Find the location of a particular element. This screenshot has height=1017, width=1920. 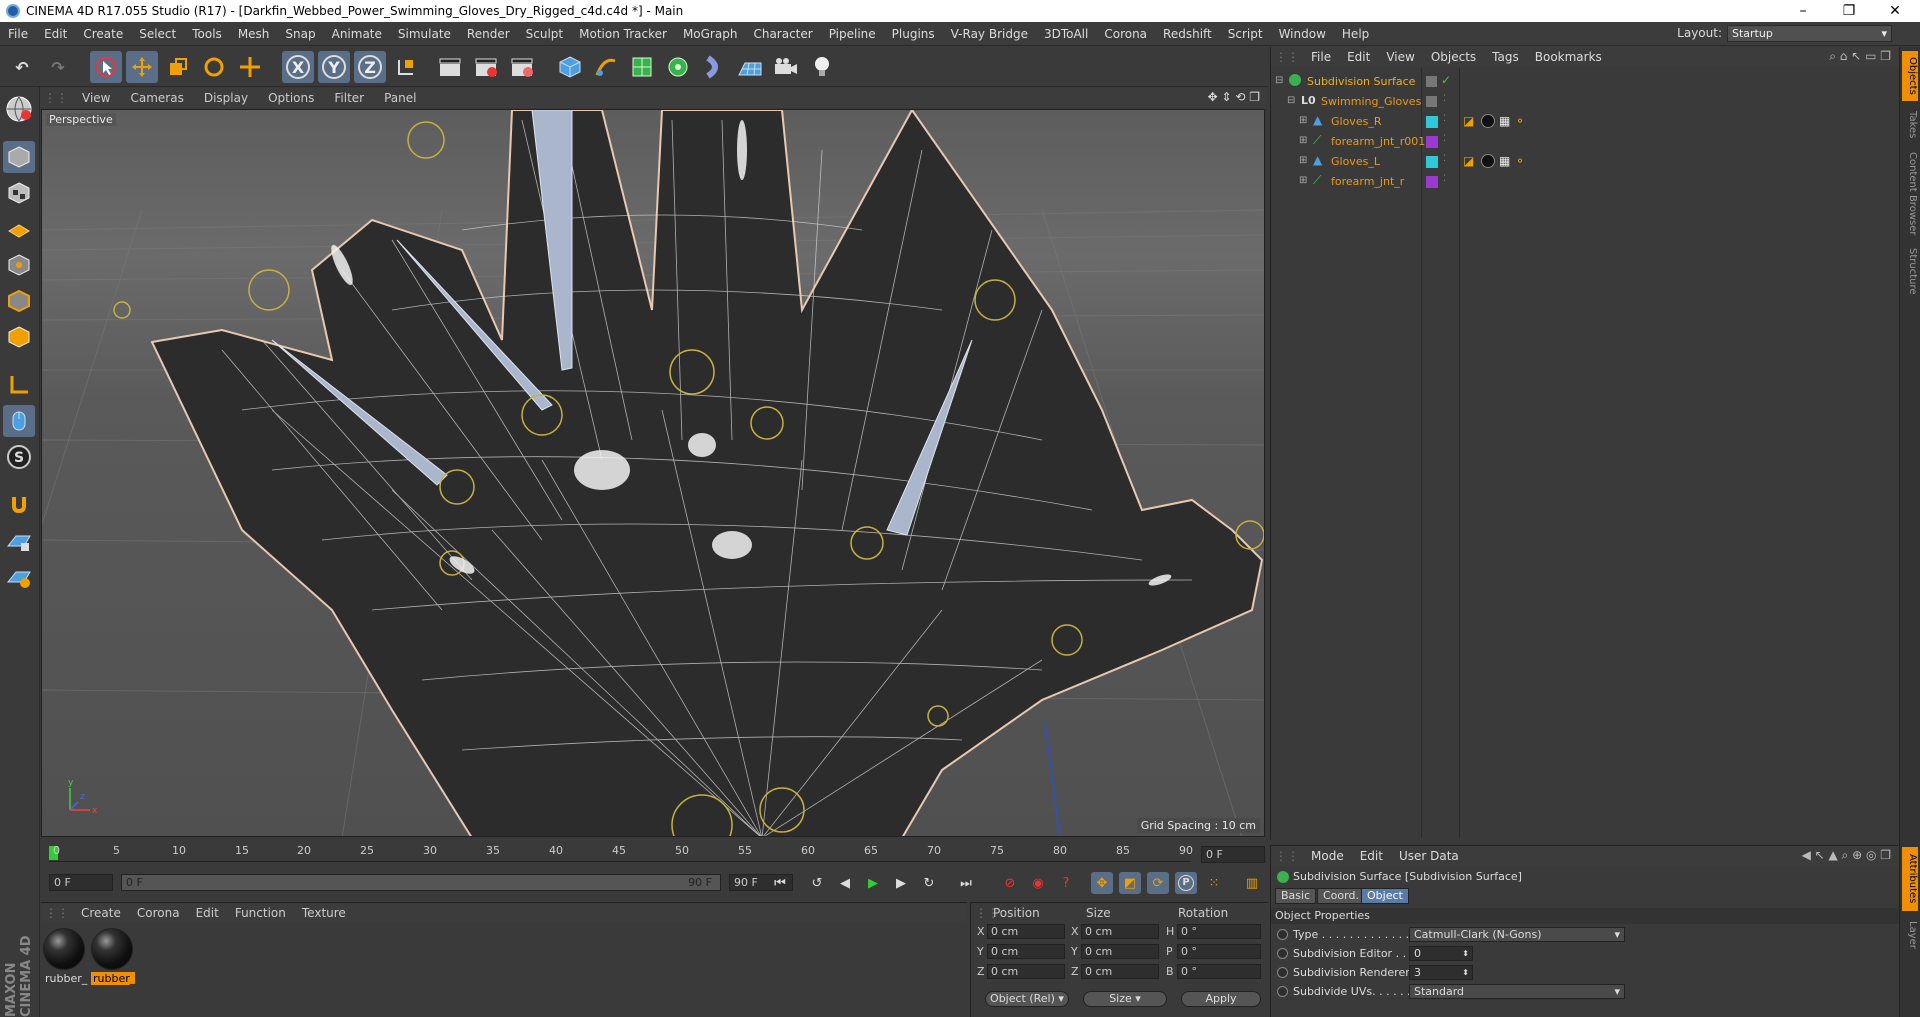

workplane-mode-button is located at coordinates (19, 229).